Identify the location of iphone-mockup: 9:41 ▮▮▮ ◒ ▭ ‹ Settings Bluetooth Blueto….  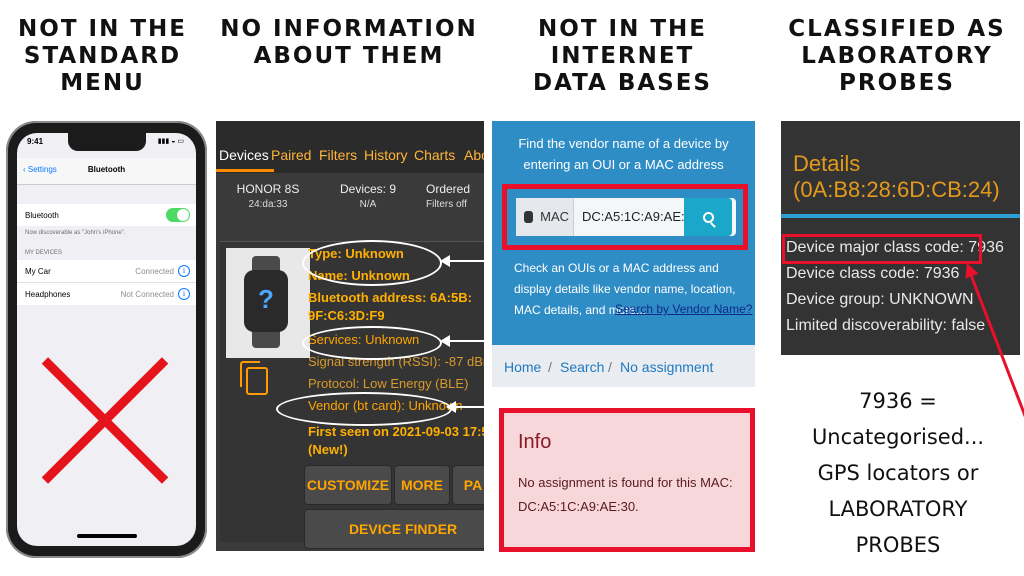
(106, 339).